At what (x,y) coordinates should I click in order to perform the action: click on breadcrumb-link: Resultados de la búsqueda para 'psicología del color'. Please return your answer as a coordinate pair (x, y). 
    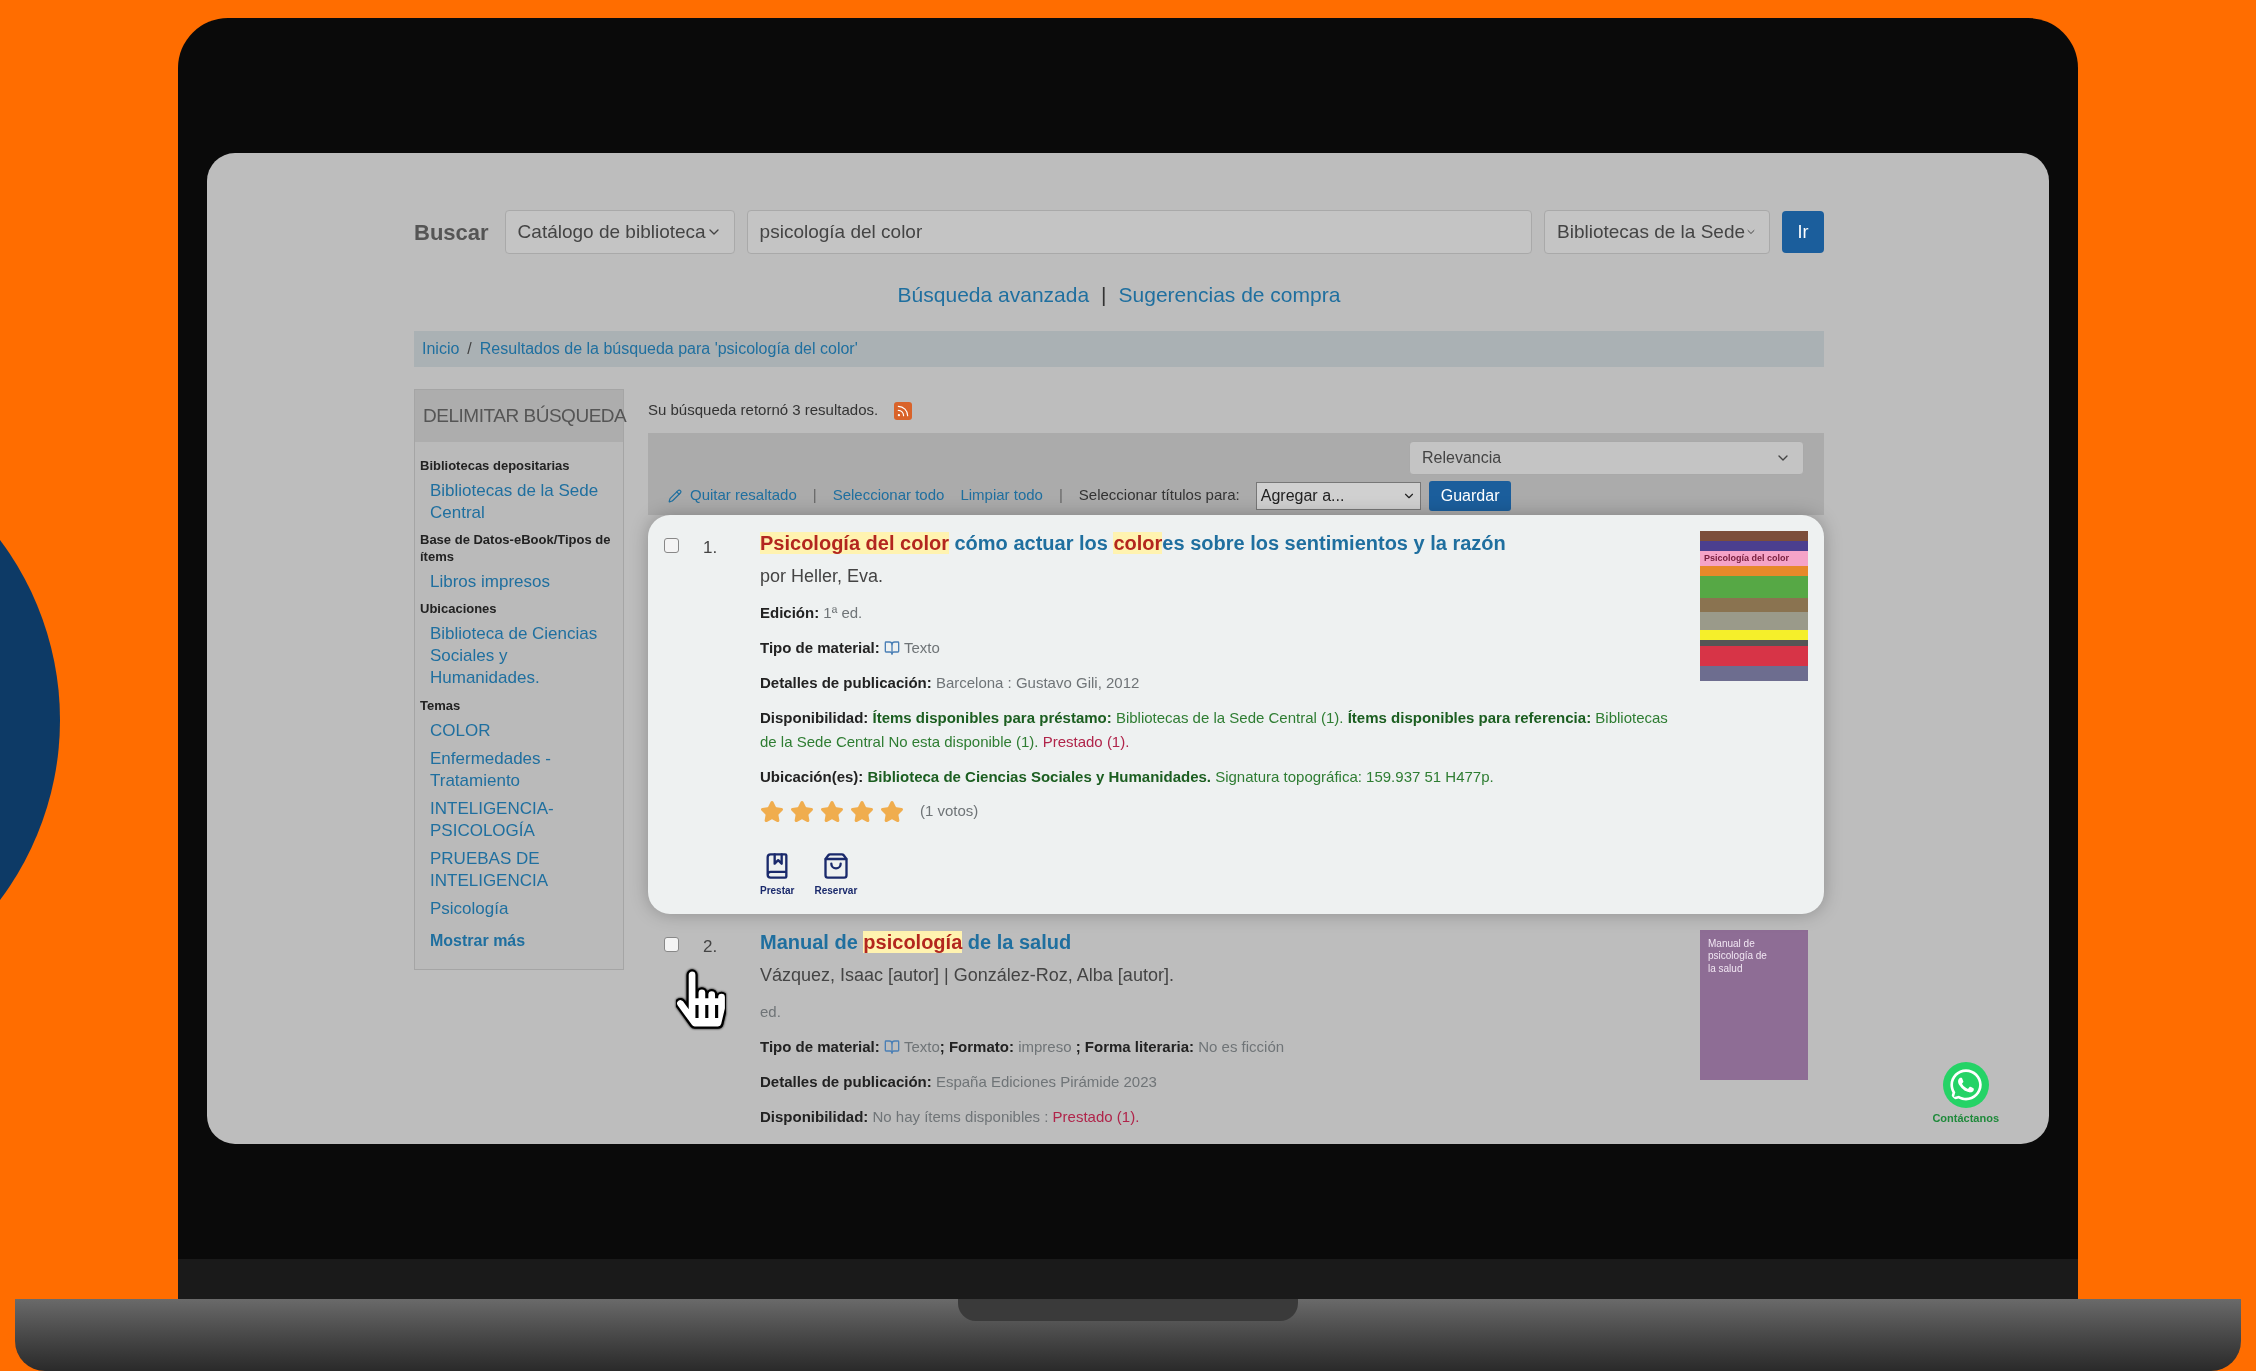
    Looking at the image, I should click on (668, 348).